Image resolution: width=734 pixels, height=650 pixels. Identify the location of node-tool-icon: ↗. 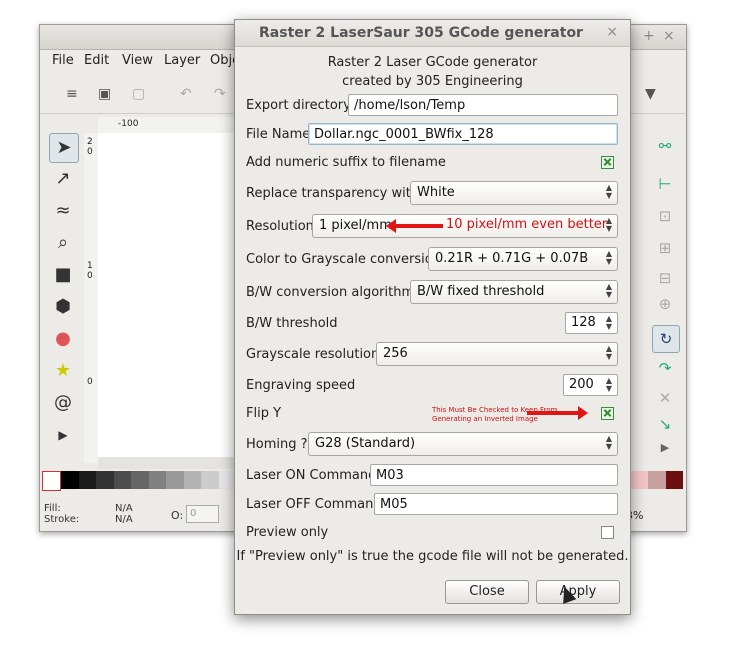
(63, 179).